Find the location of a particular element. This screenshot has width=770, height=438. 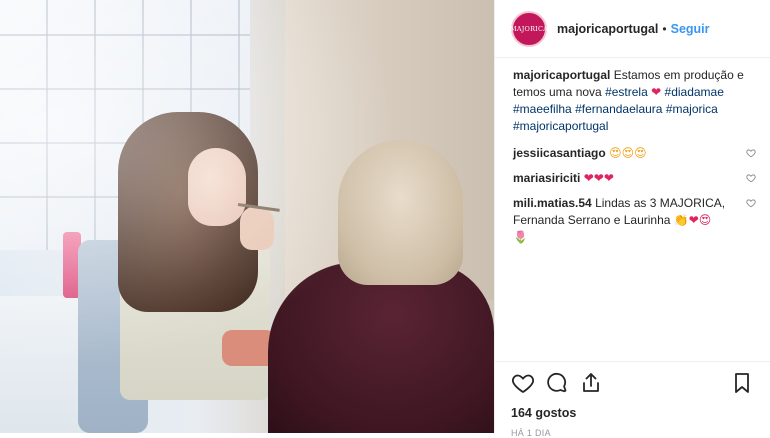

follow-button: Seguir is located at coordinates (690, 29).